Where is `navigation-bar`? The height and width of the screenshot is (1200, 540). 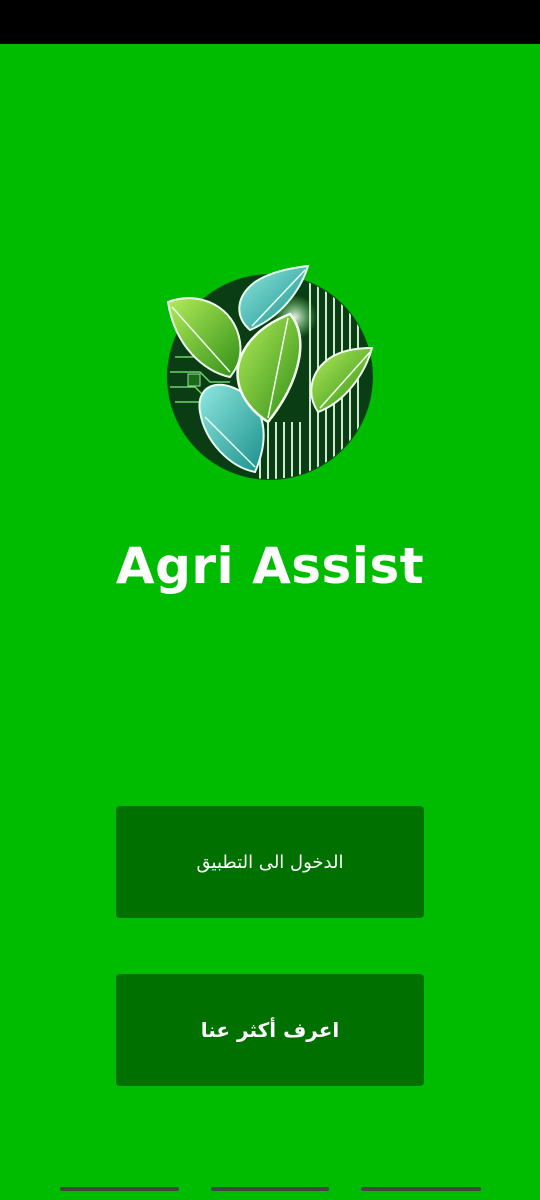
navigation-bar is located at coordinates (270, 1188).